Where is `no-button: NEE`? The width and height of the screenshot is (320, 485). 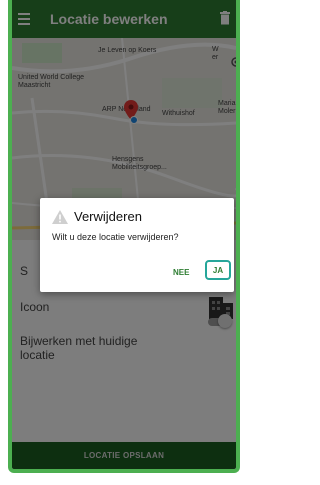
no-button: NEE is located at coordinates (181, 272).